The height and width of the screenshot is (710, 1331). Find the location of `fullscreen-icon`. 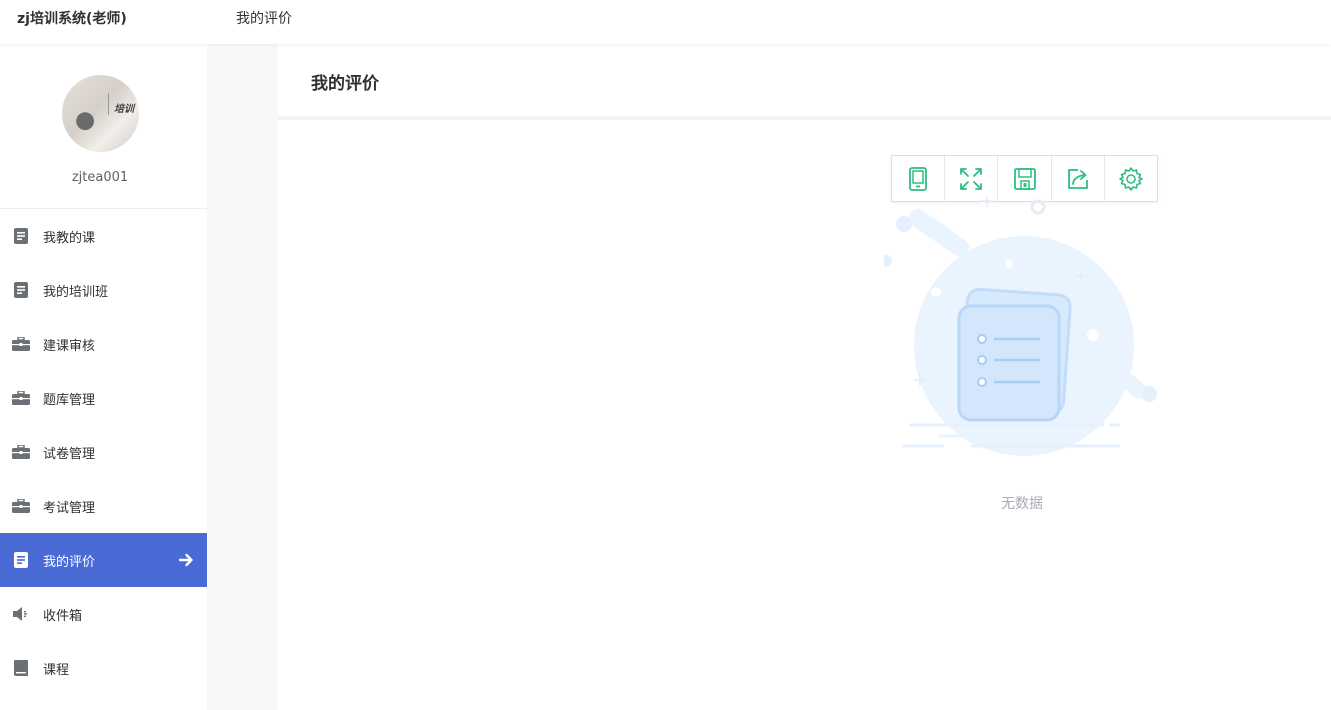

fullscreen-icon is located at coordinates (971, 178).